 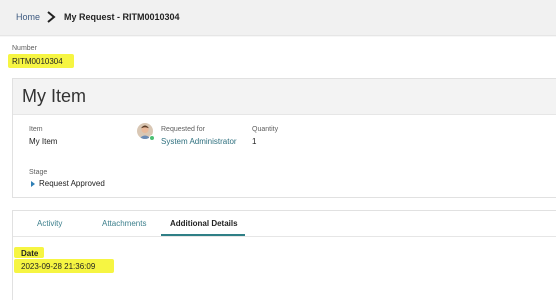 What do you see at coordinates (58, 266) in the screenshot?
I see `date-value: 2023-09-28 21:36:09` at bounding box center [58, 266].